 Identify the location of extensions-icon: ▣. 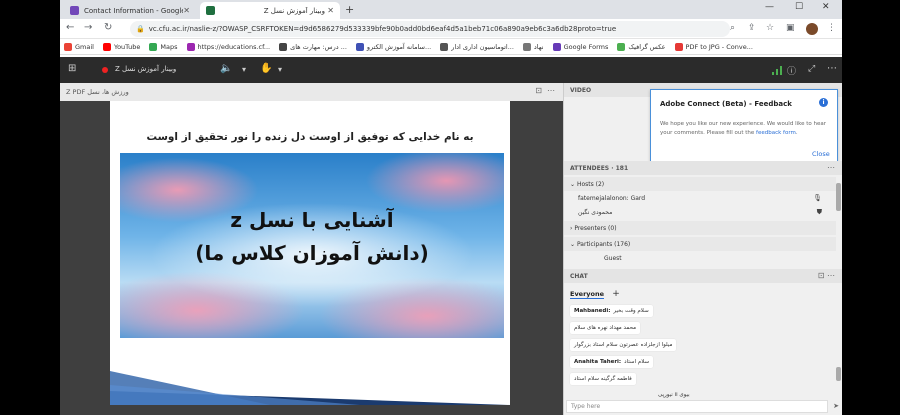
(790, 28).